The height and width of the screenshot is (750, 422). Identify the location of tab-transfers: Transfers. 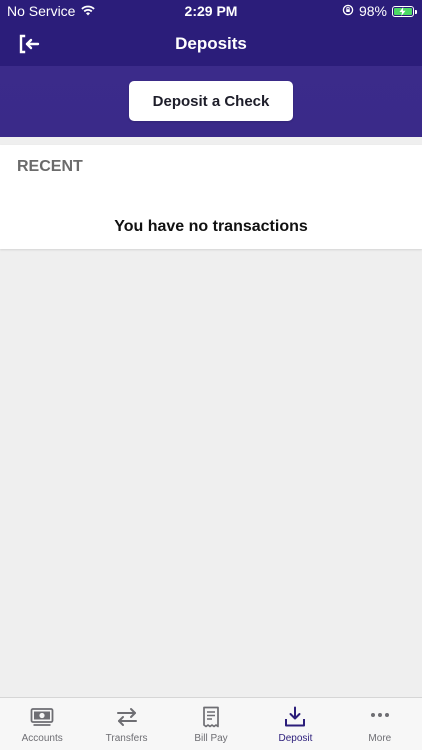
(126, 724).